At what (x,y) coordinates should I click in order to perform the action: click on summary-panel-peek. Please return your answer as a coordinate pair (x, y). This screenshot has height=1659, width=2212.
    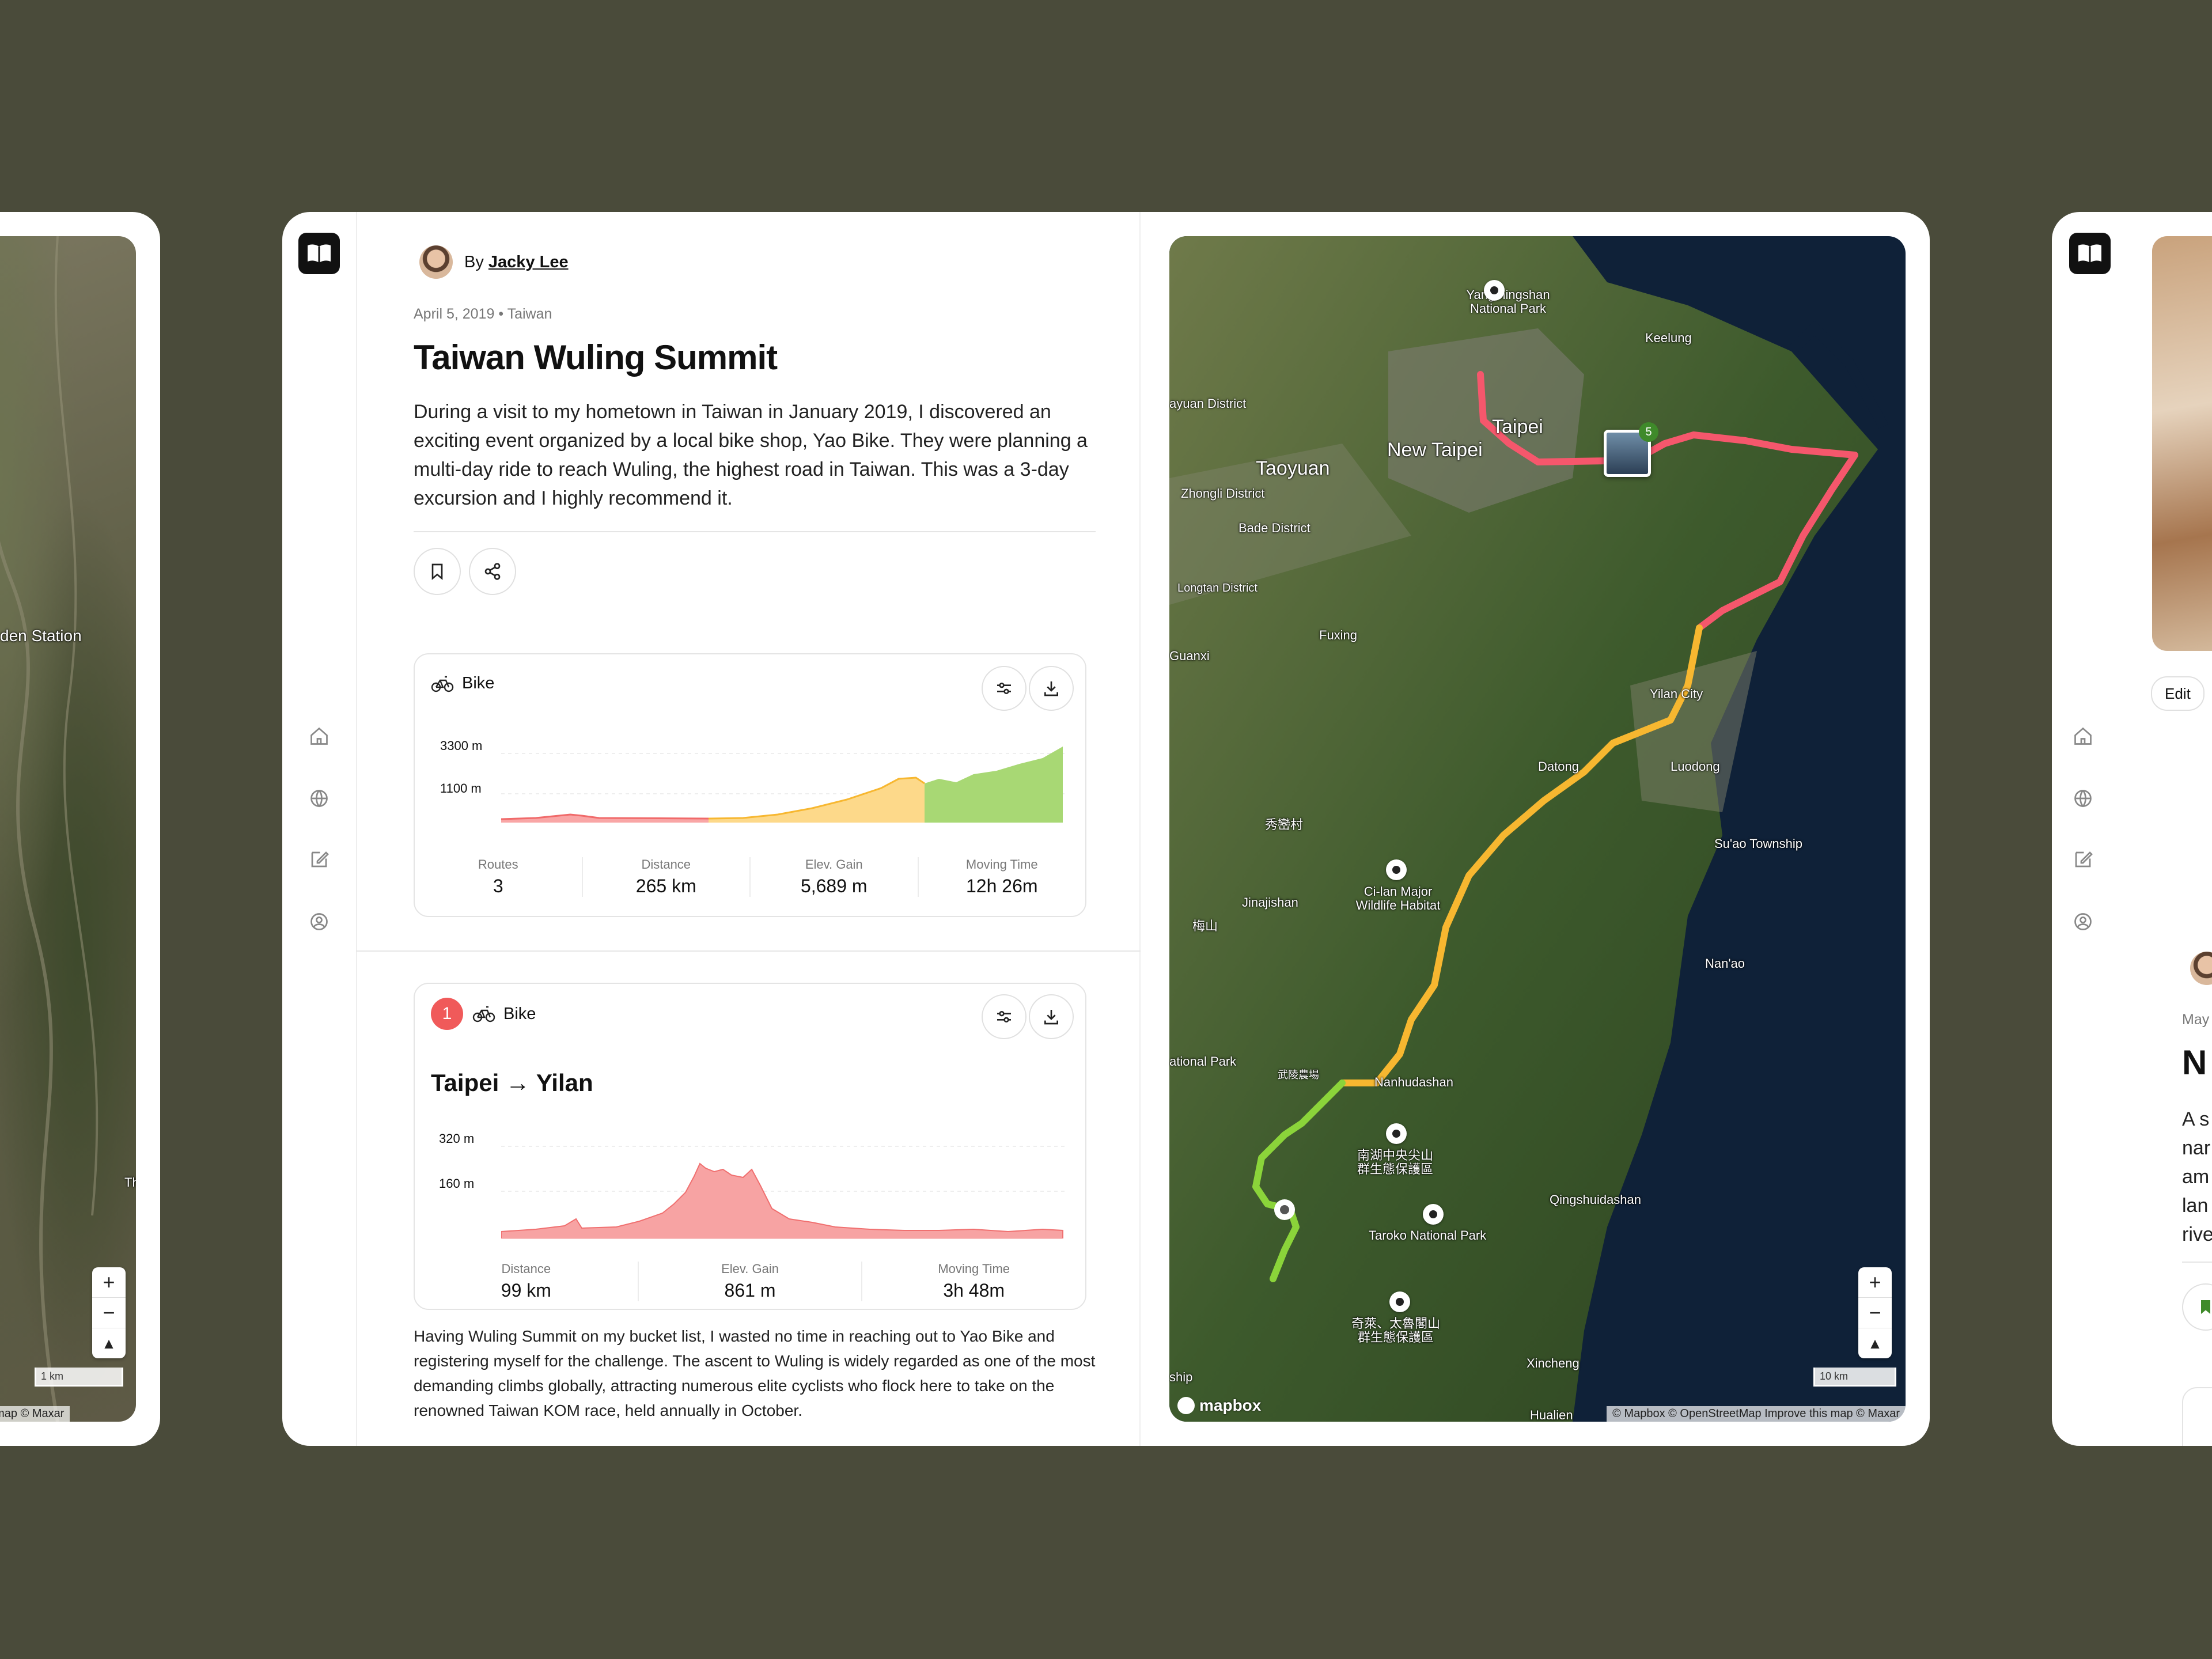
    Looking at the image, I should click on (2197, 1416).